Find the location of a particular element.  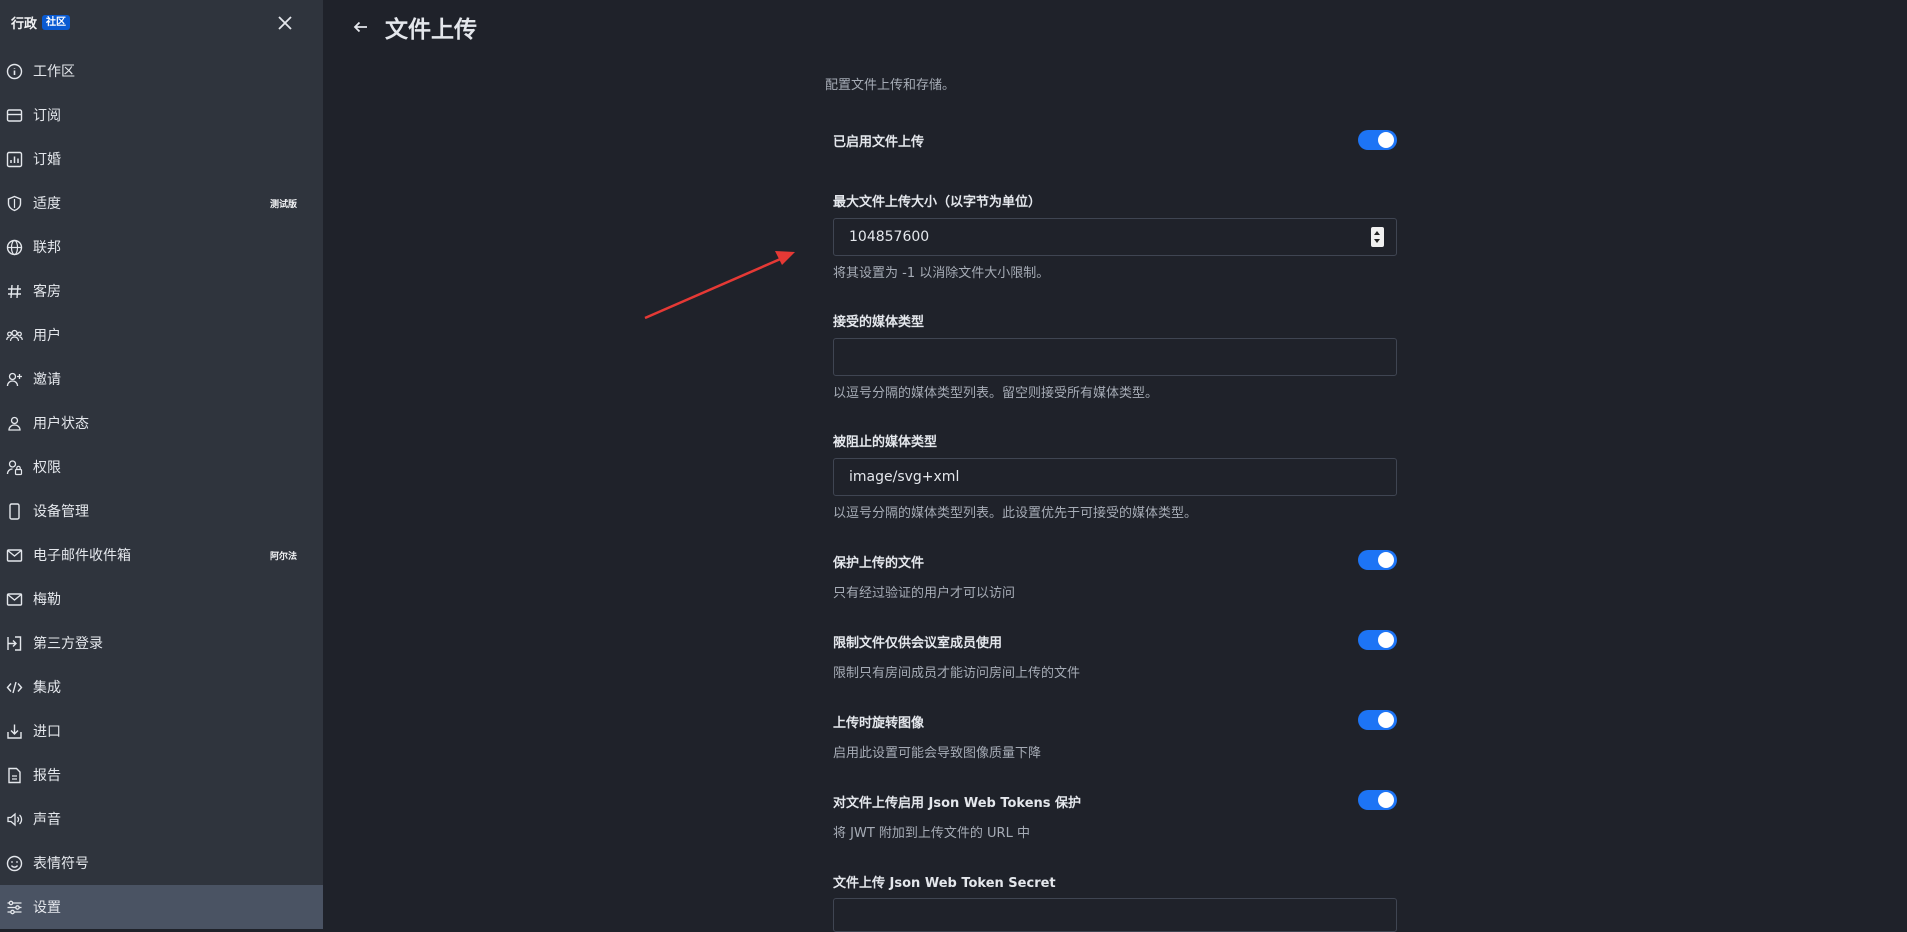

sidebar-item-label: 集成 is located at coordinates (47, 688).